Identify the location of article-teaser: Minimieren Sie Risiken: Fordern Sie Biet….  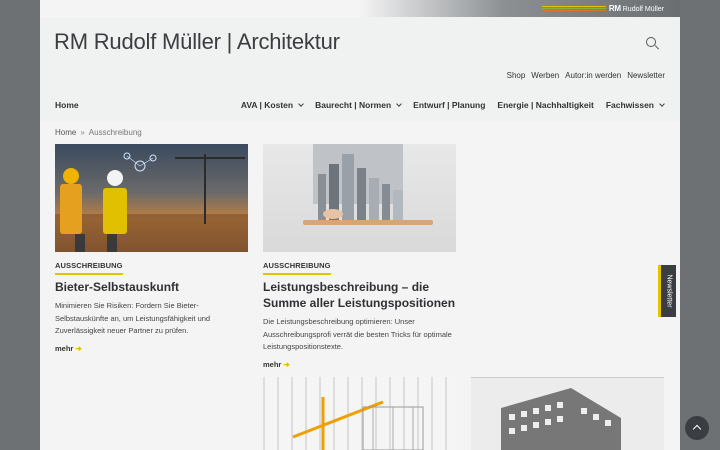
(133, 318).